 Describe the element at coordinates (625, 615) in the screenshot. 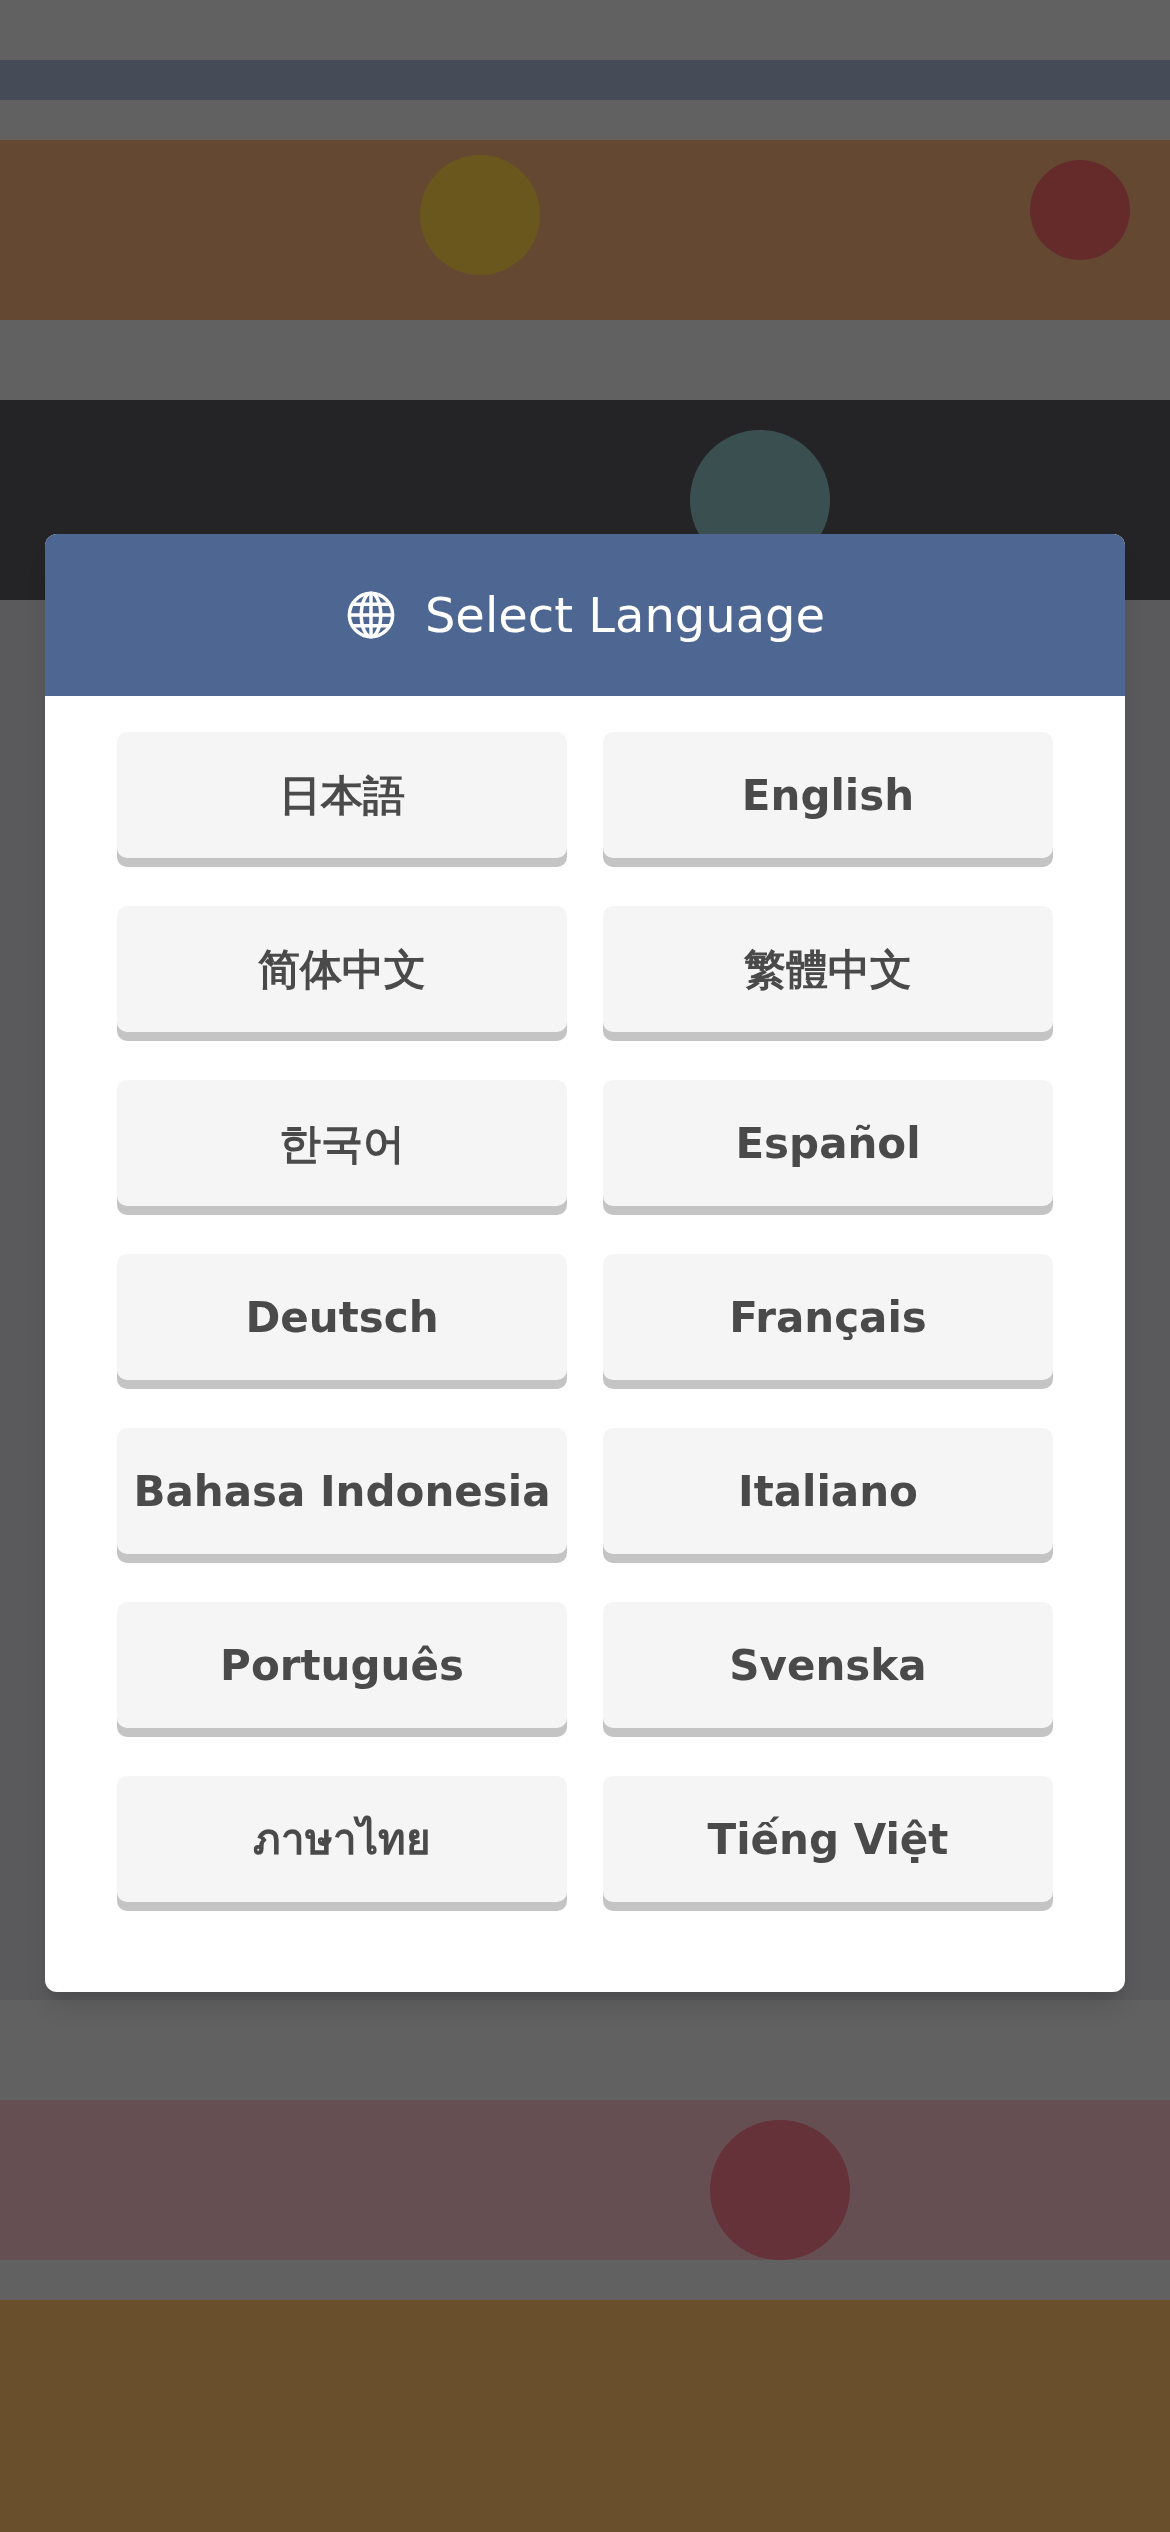

I see `dialog-title: Select Language` at that location.